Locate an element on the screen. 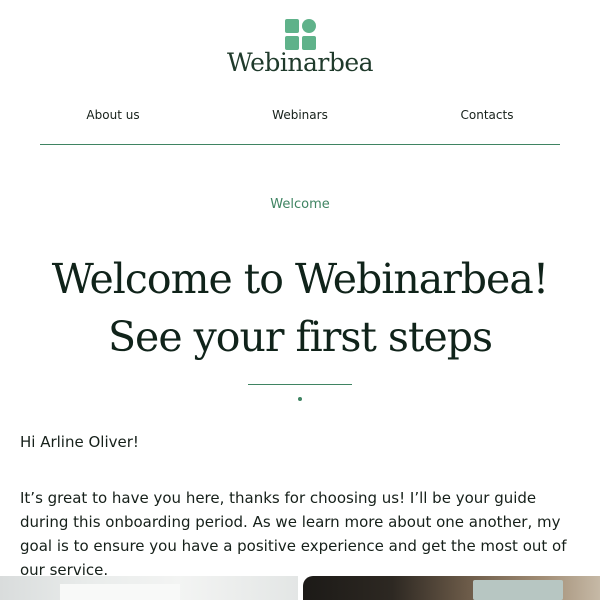  greeting-text: Hi Arline Oliver! is located at coordinates (79, 442).